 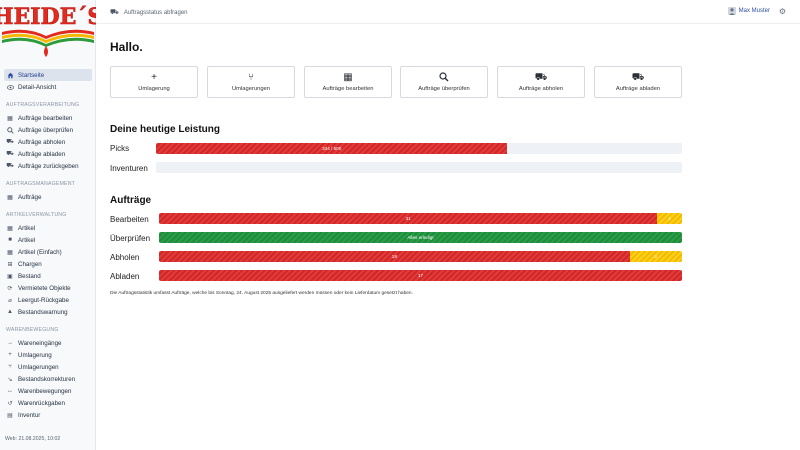 I want to click on bearbeiten-pending-segment: 1, so click(x=669, y=218).